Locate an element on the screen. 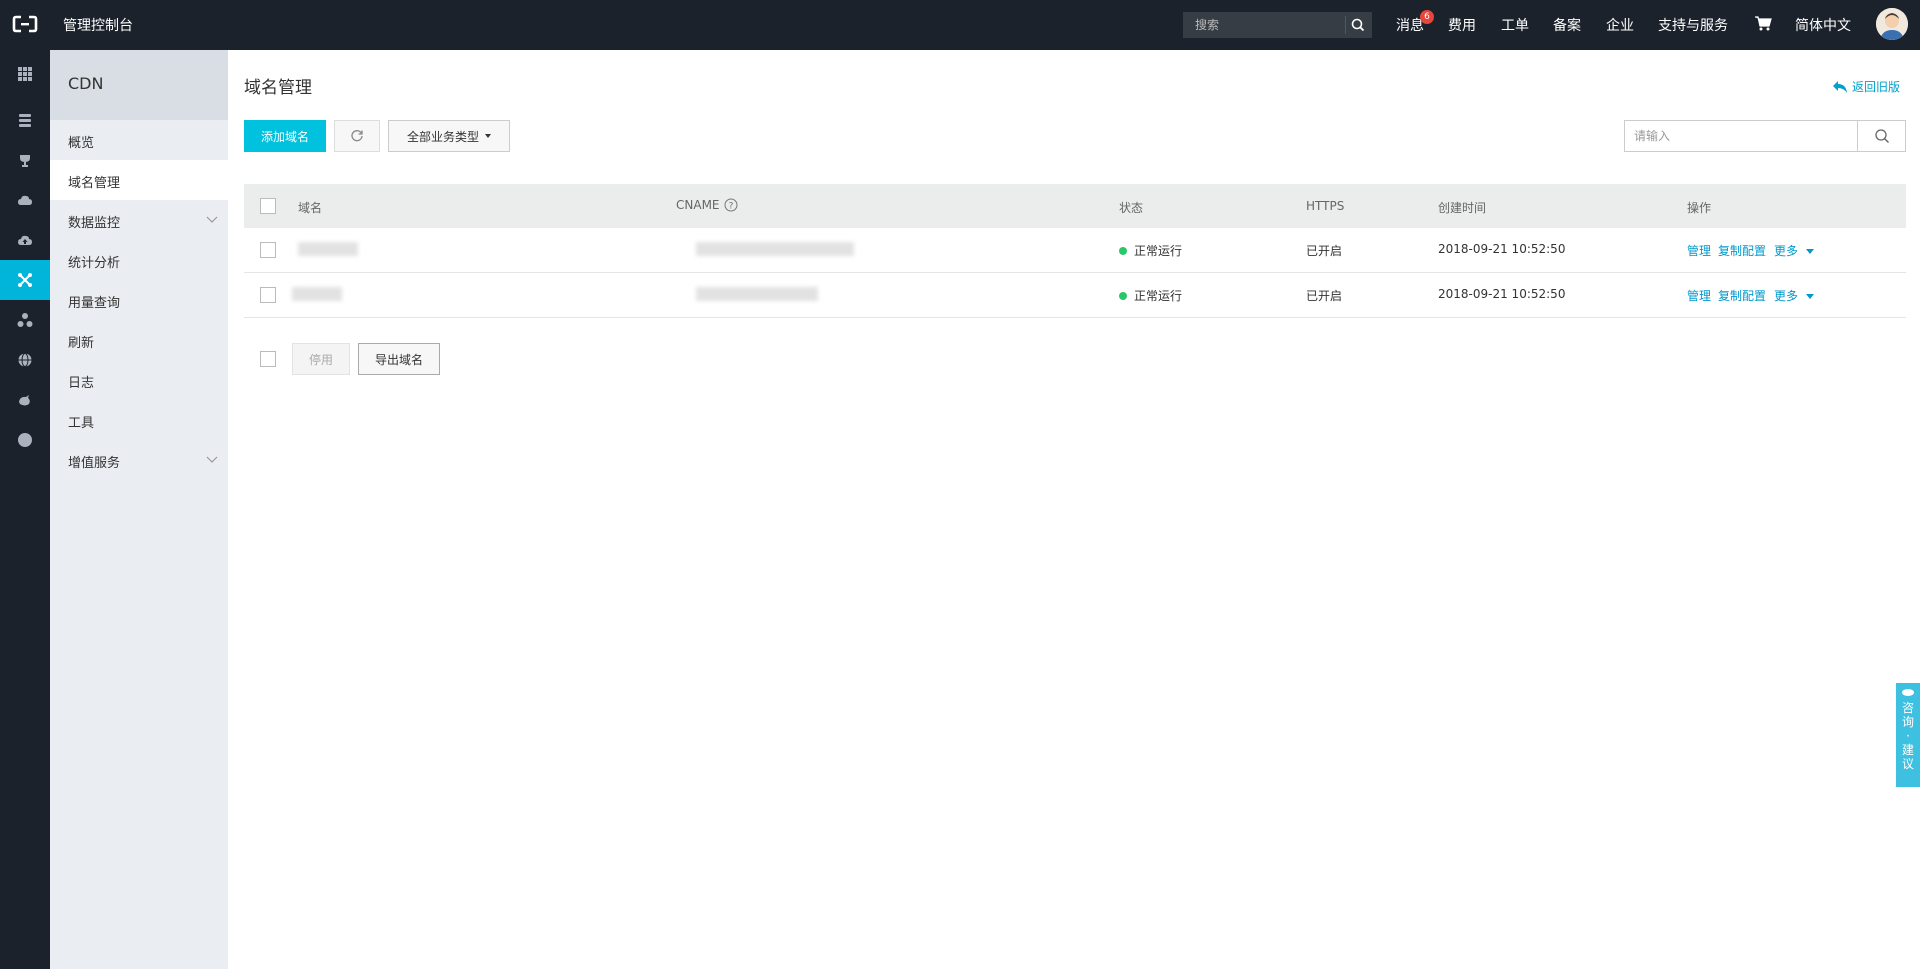 This screenshot has height=969, width=1920. console-title: 管理控制台 is located at coordinates (98, 25).